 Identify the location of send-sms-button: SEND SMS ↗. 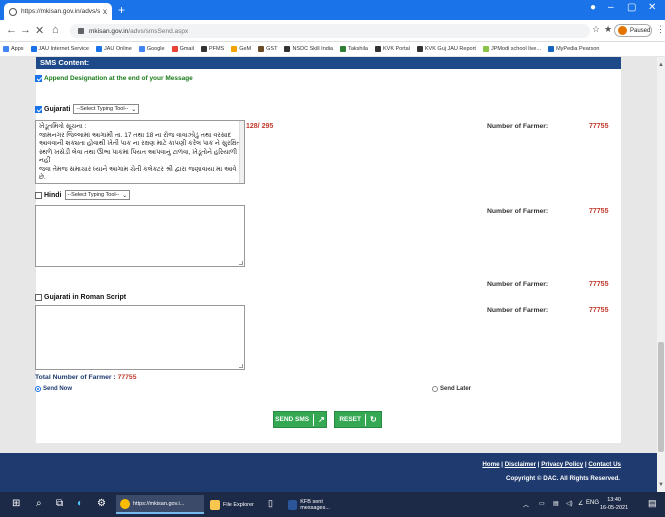
(300, 419).